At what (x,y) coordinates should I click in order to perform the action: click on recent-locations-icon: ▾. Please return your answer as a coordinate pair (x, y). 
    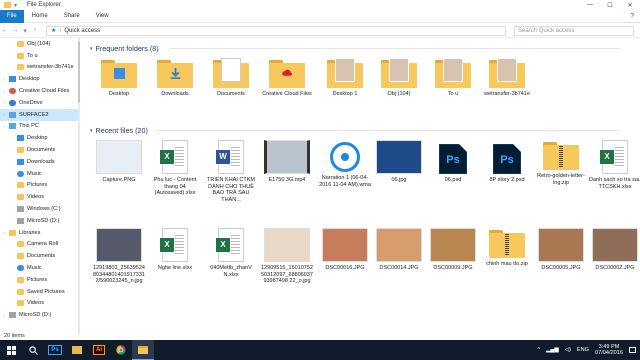
    Looking at the image, I should click on (25, 31).